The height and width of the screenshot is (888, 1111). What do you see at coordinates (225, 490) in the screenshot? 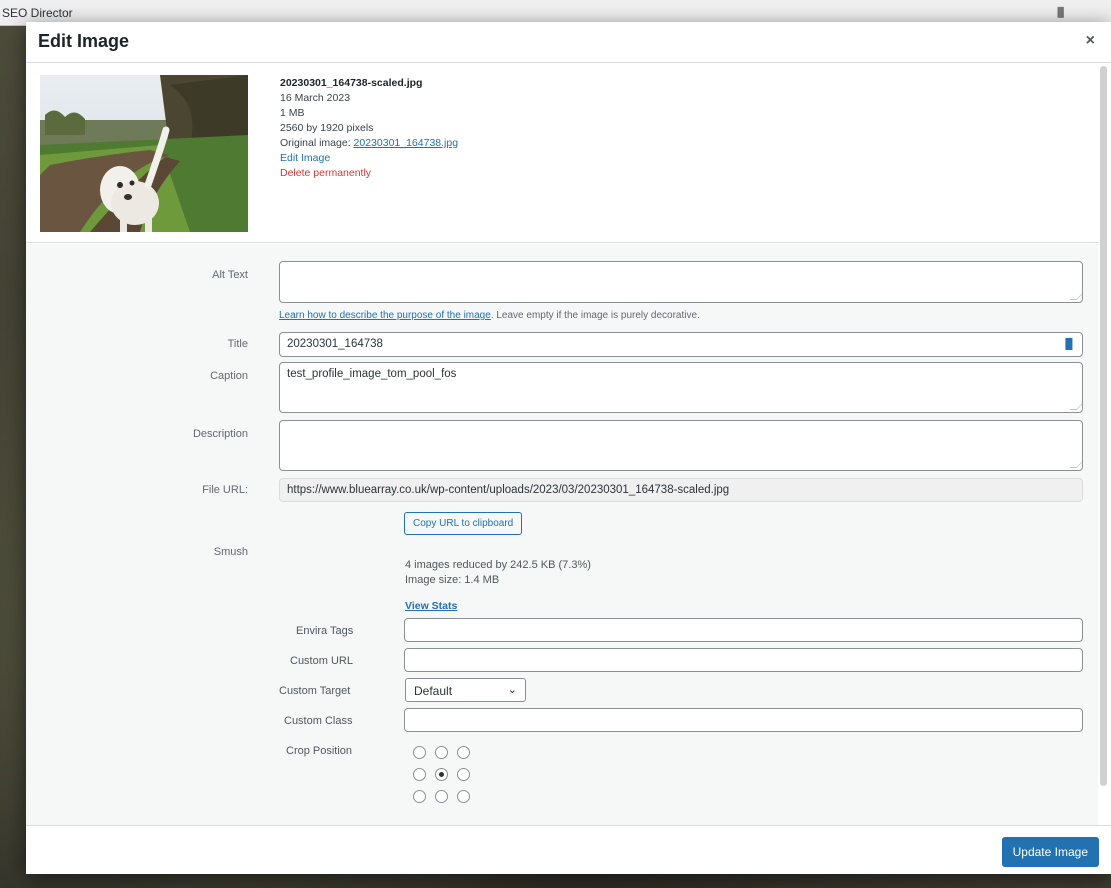
I see `file-url-label: File URL:` at bounding box center [225, 490].